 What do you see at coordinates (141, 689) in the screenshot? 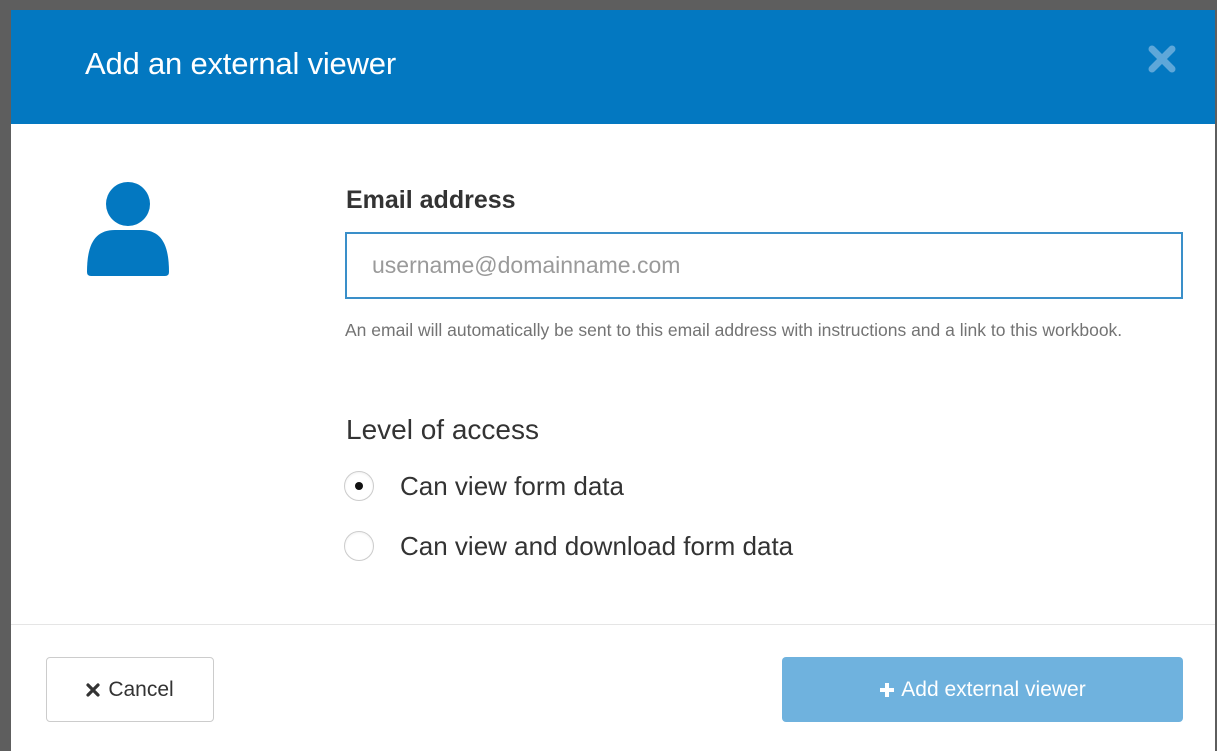
I see `cancel-button-label: Cancel` at bounding box center [141, 689].